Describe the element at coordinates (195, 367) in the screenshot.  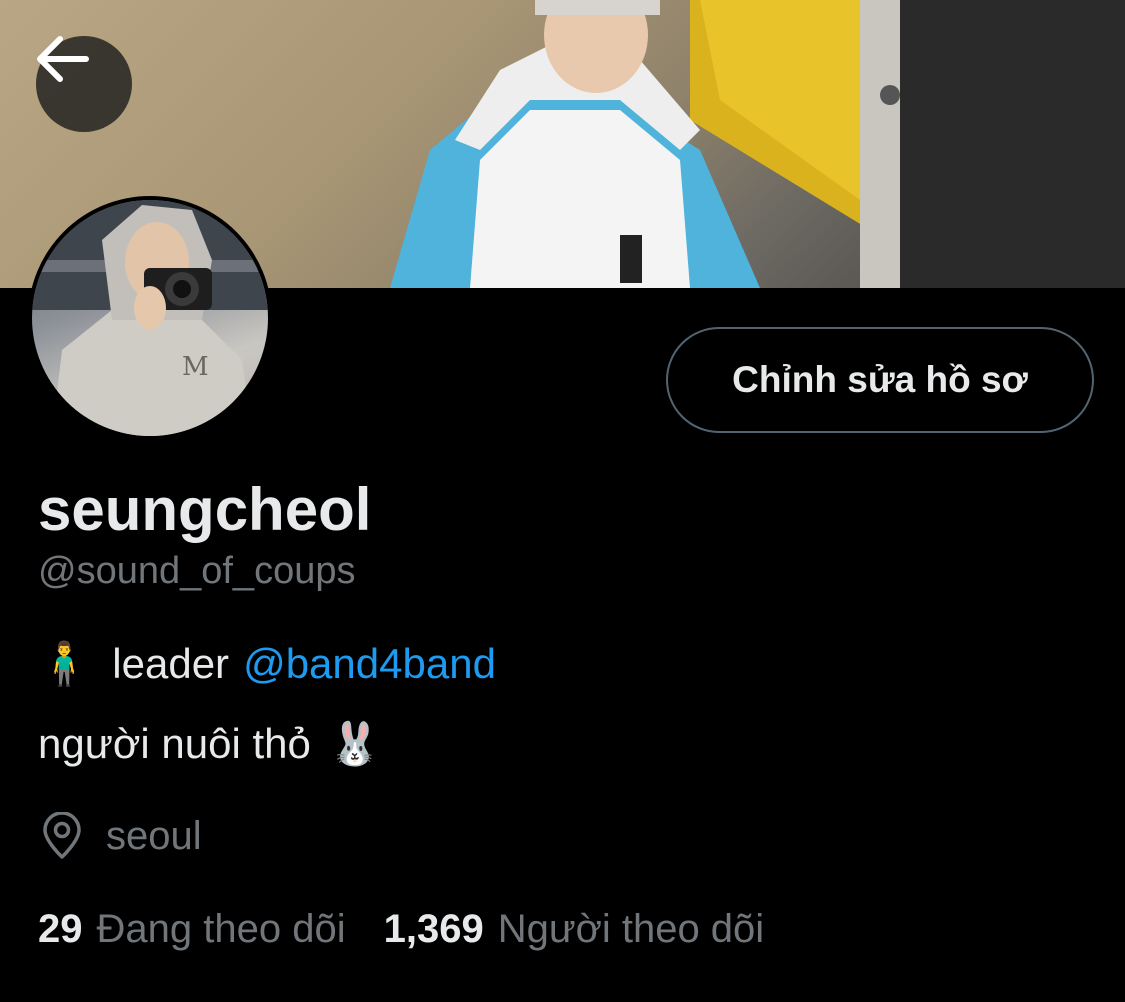
I see `svg-text: M` at that location.